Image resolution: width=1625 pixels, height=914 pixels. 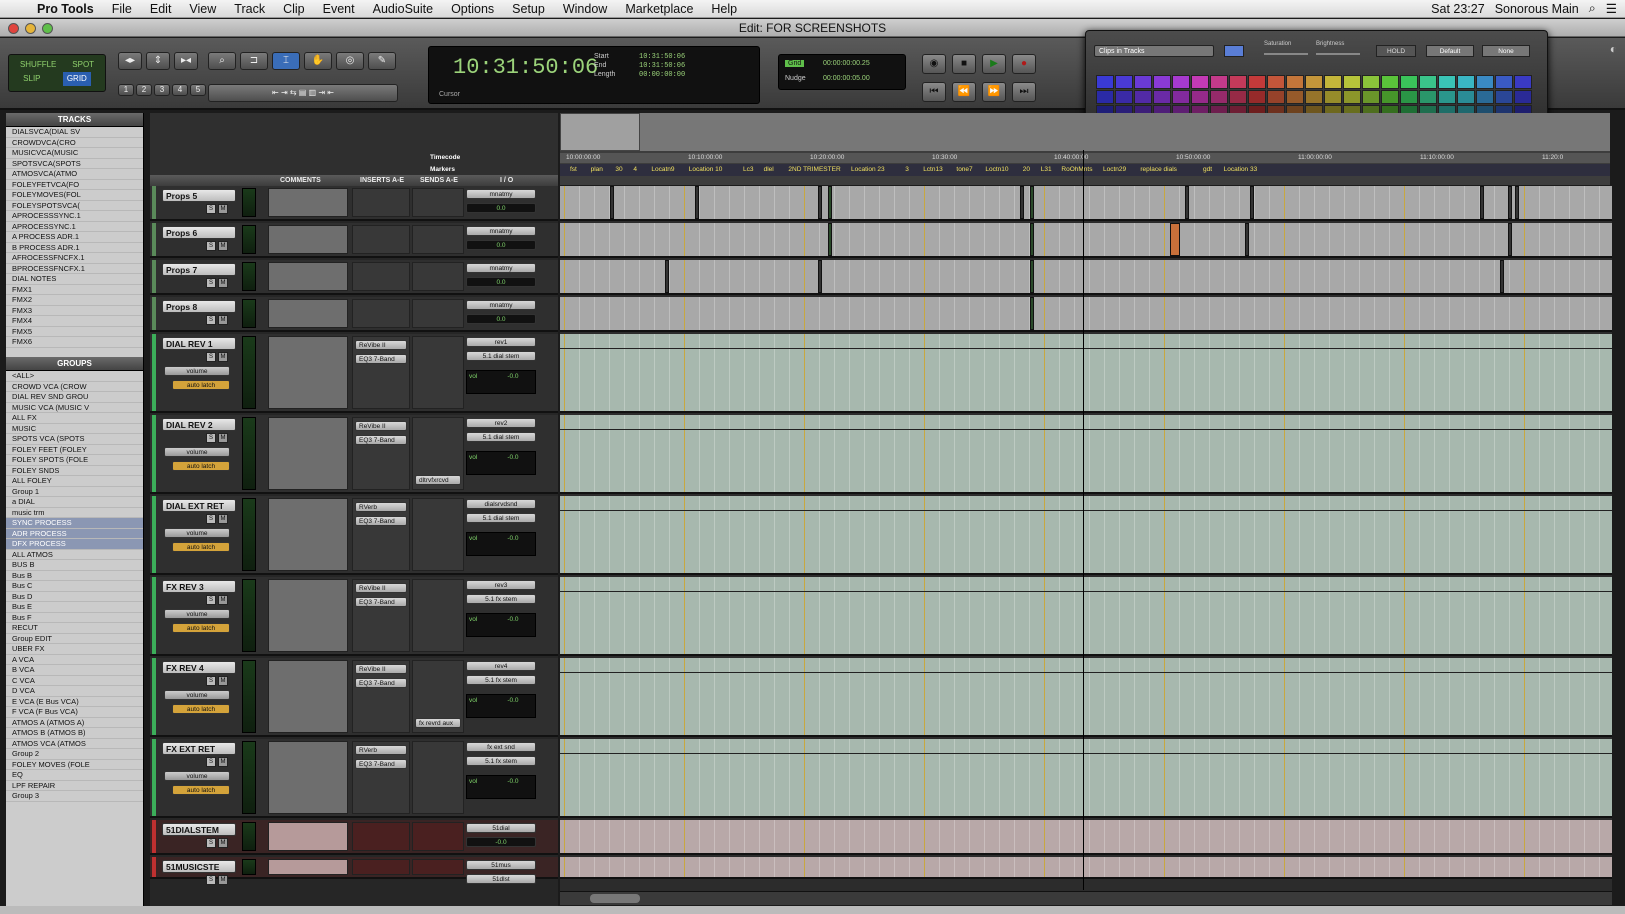 I want to click on marker: 2ND TRIMESTER, so click(x=814, y=169).